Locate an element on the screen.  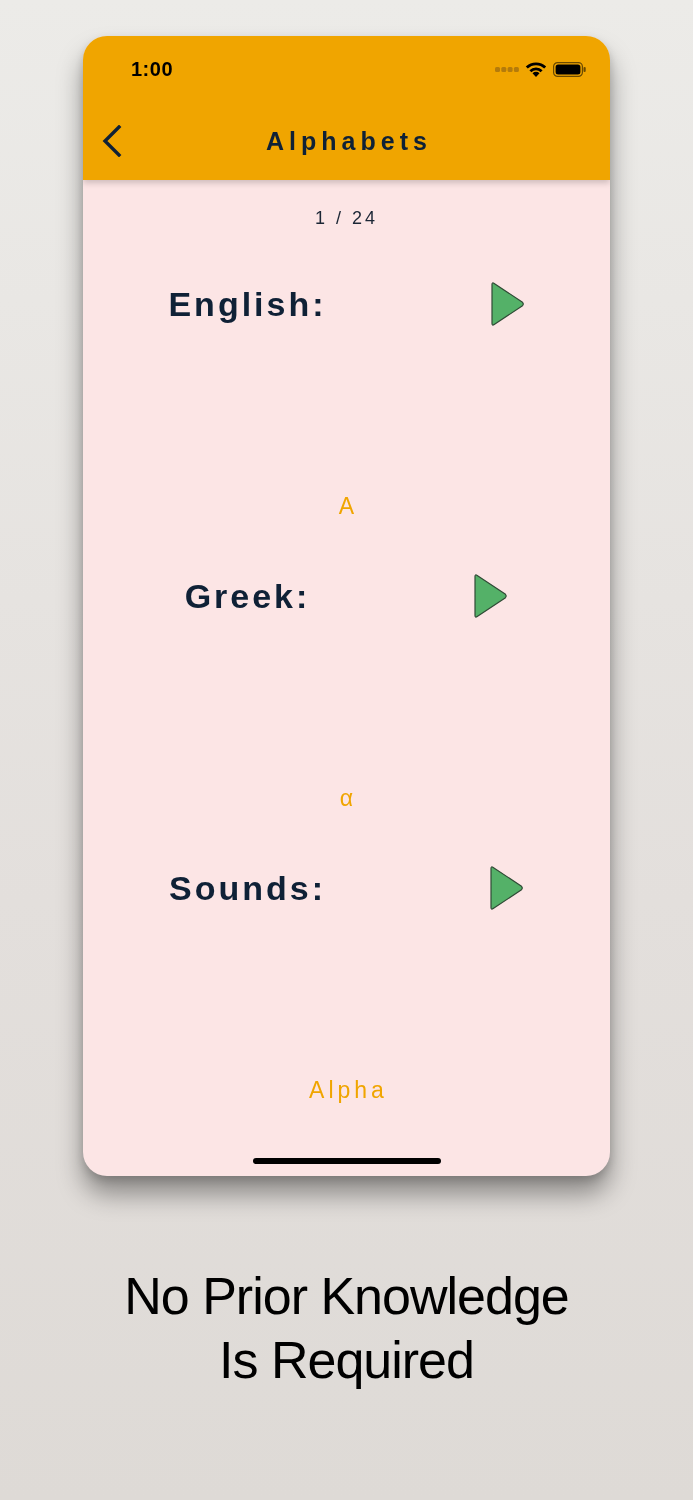
wifi-icon is located at coordinates (536, 69).